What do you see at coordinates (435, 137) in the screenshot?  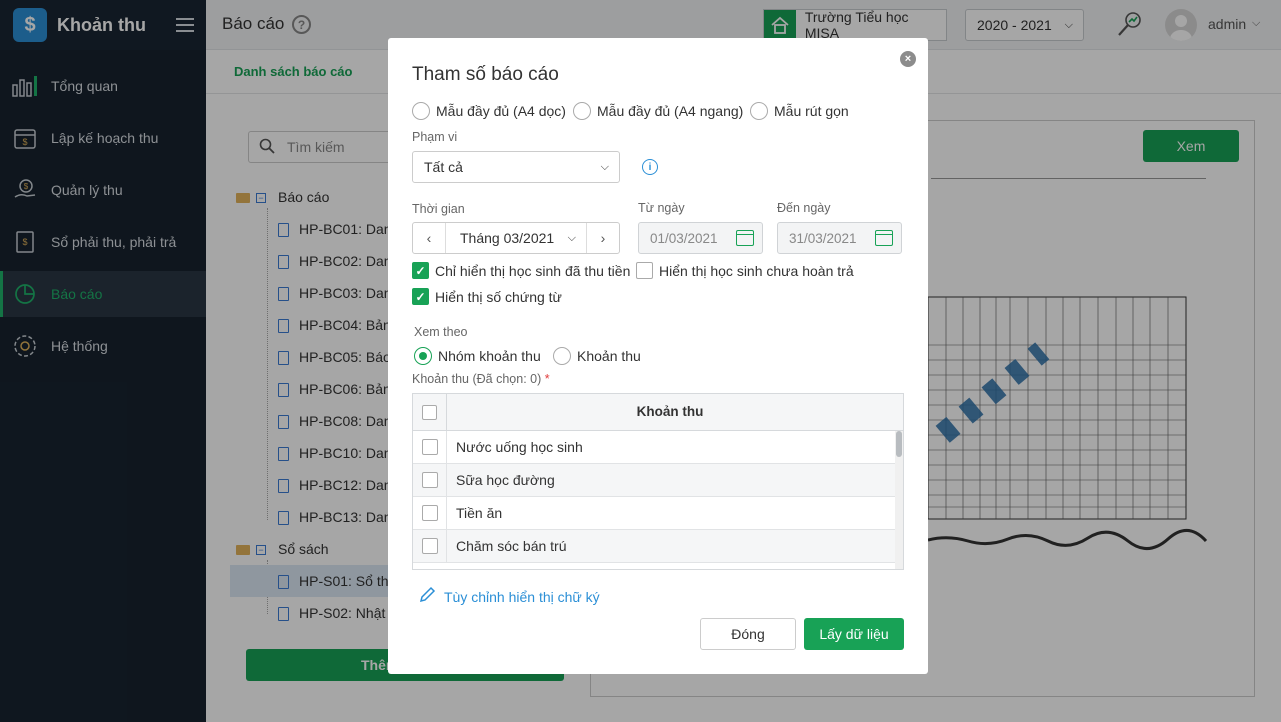 I see `scope-label: Phạm vi` at bounding box center [435, 137].